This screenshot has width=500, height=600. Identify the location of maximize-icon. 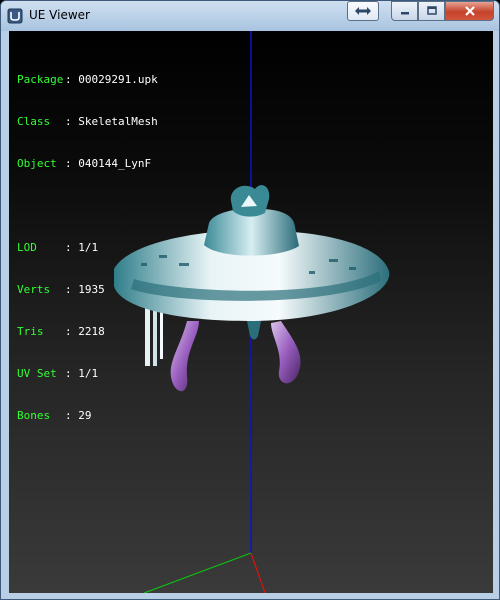
(431, 10).